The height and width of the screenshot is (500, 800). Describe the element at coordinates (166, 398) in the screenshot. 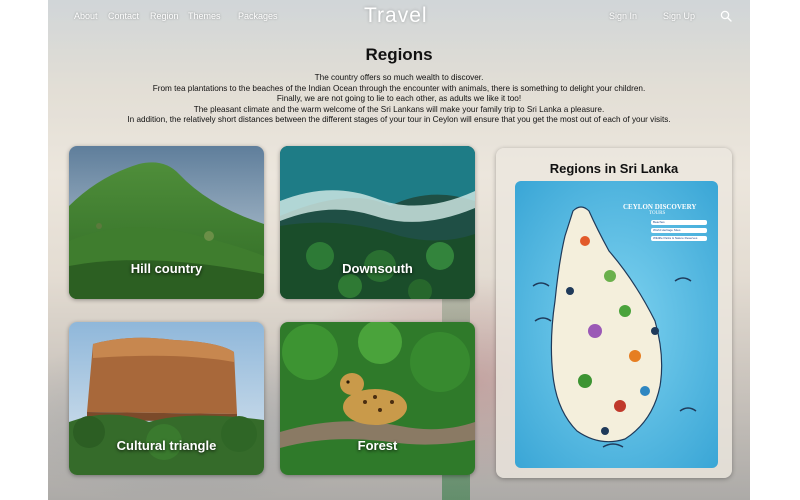

I see `region-card-cultural-triangle: Cultural triangle` at that location.